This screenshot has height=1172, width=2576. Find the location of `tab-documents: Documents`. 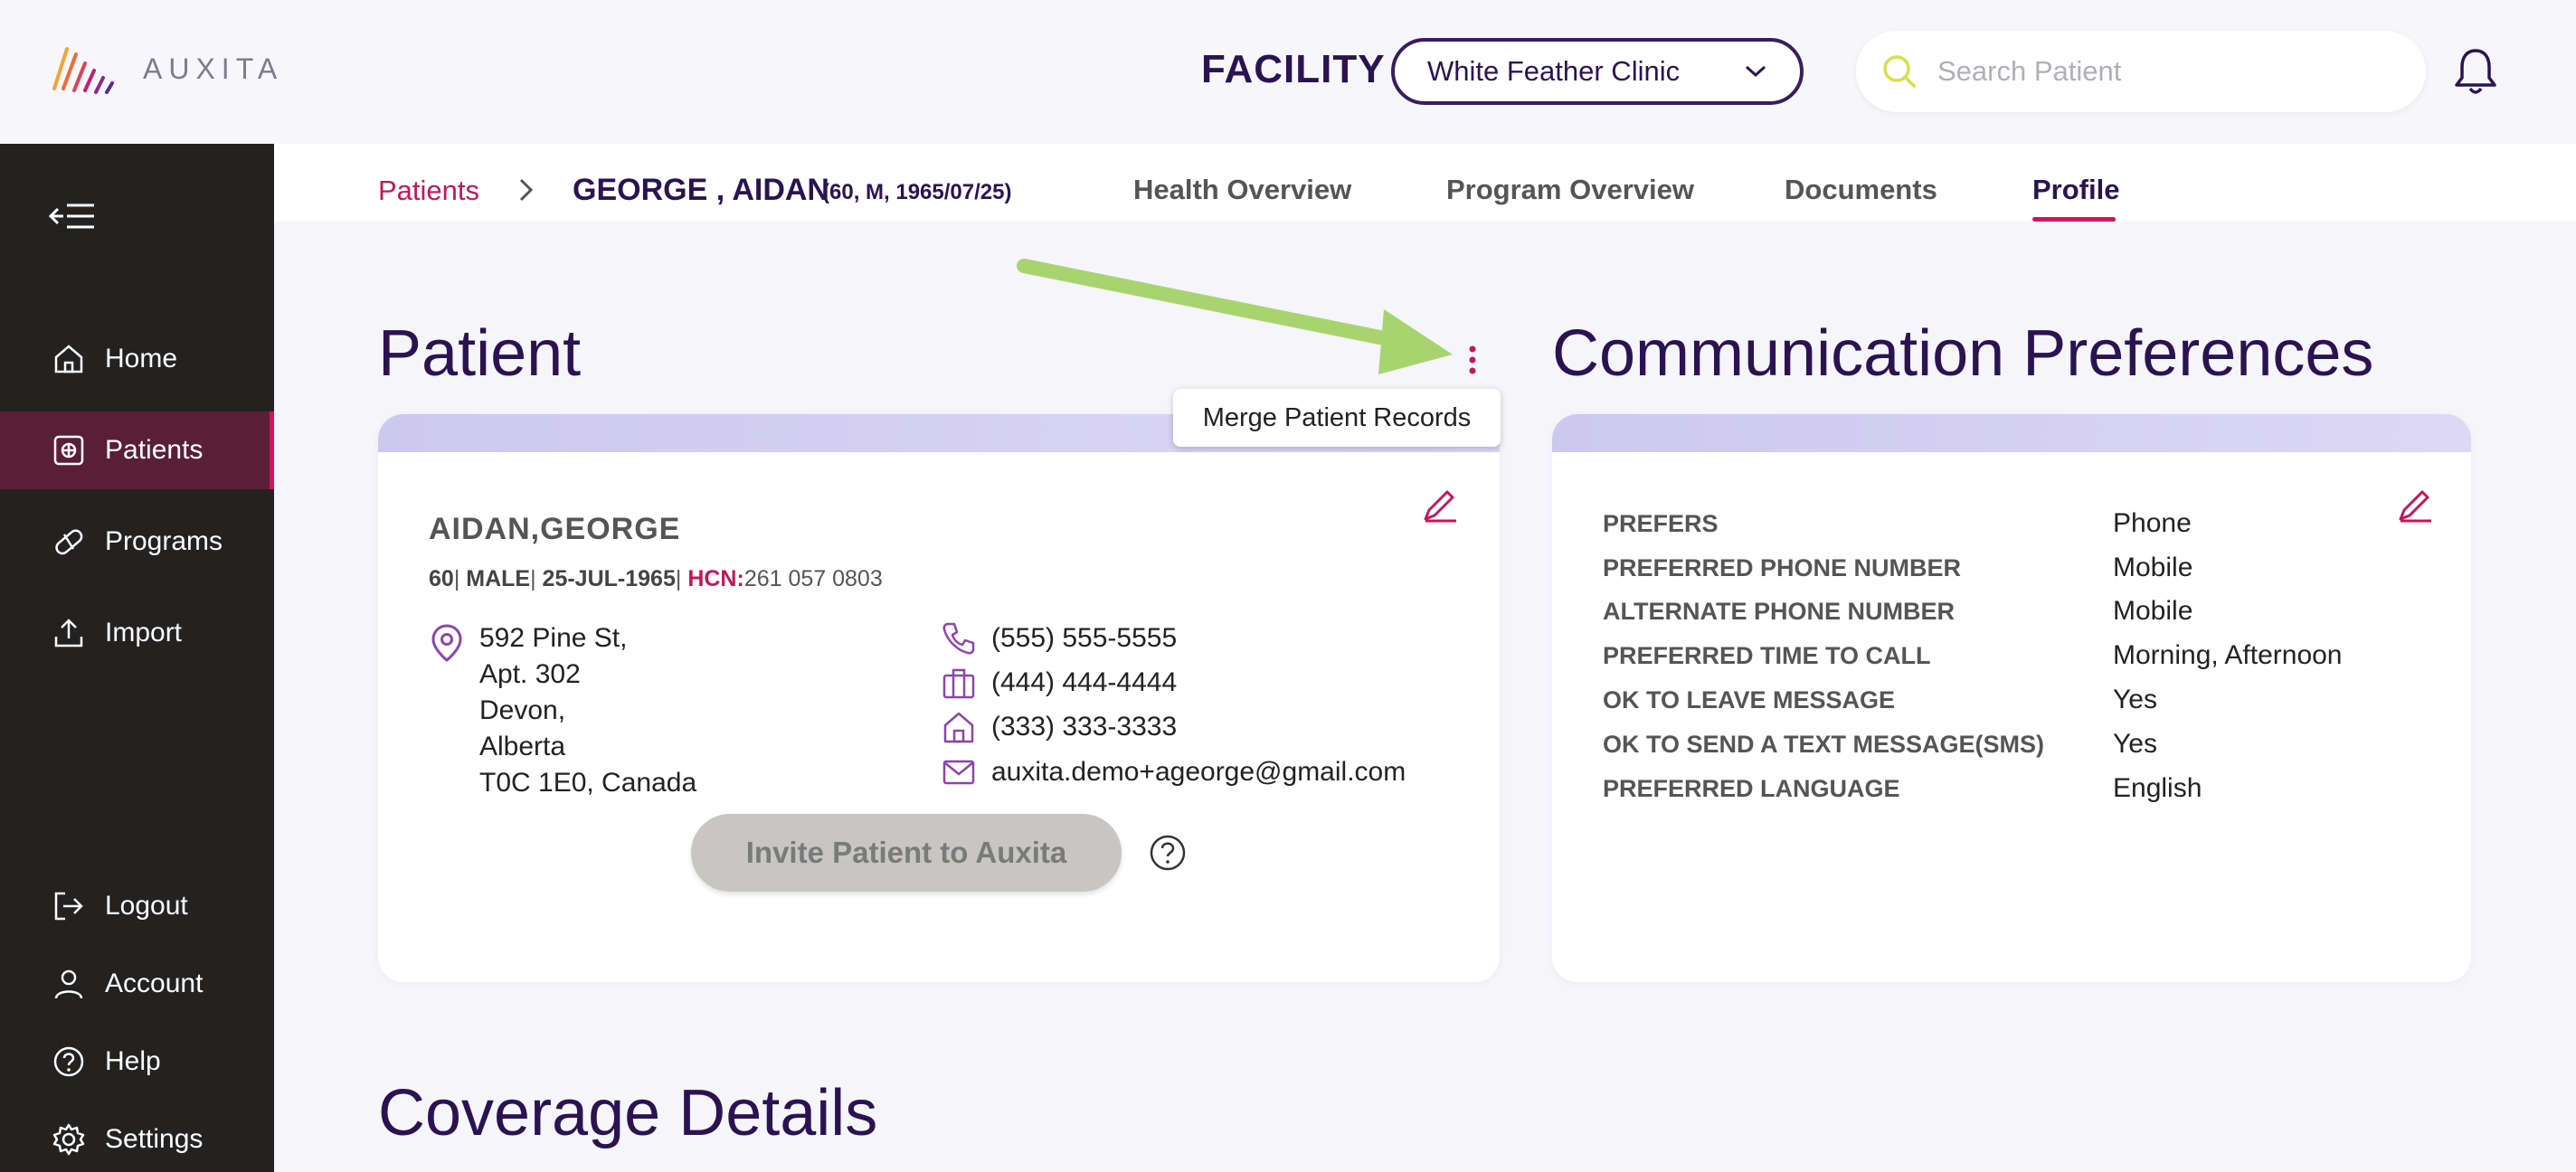

tab-documents: Documents is located at coordinates (1861, 190).